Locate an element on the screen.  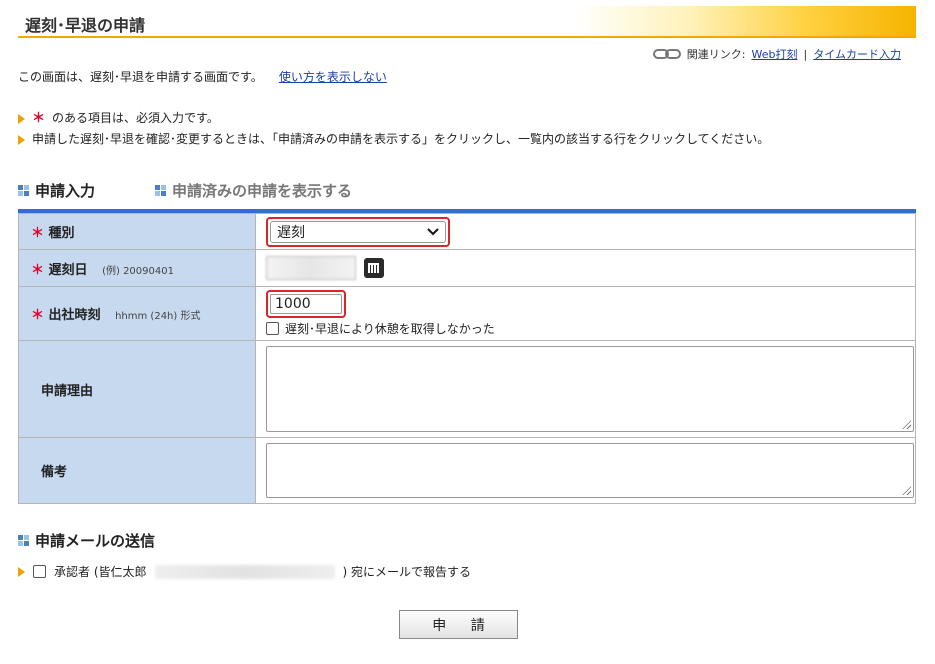
type-highlight: 遅刻 is located at coordinates (358, 231).